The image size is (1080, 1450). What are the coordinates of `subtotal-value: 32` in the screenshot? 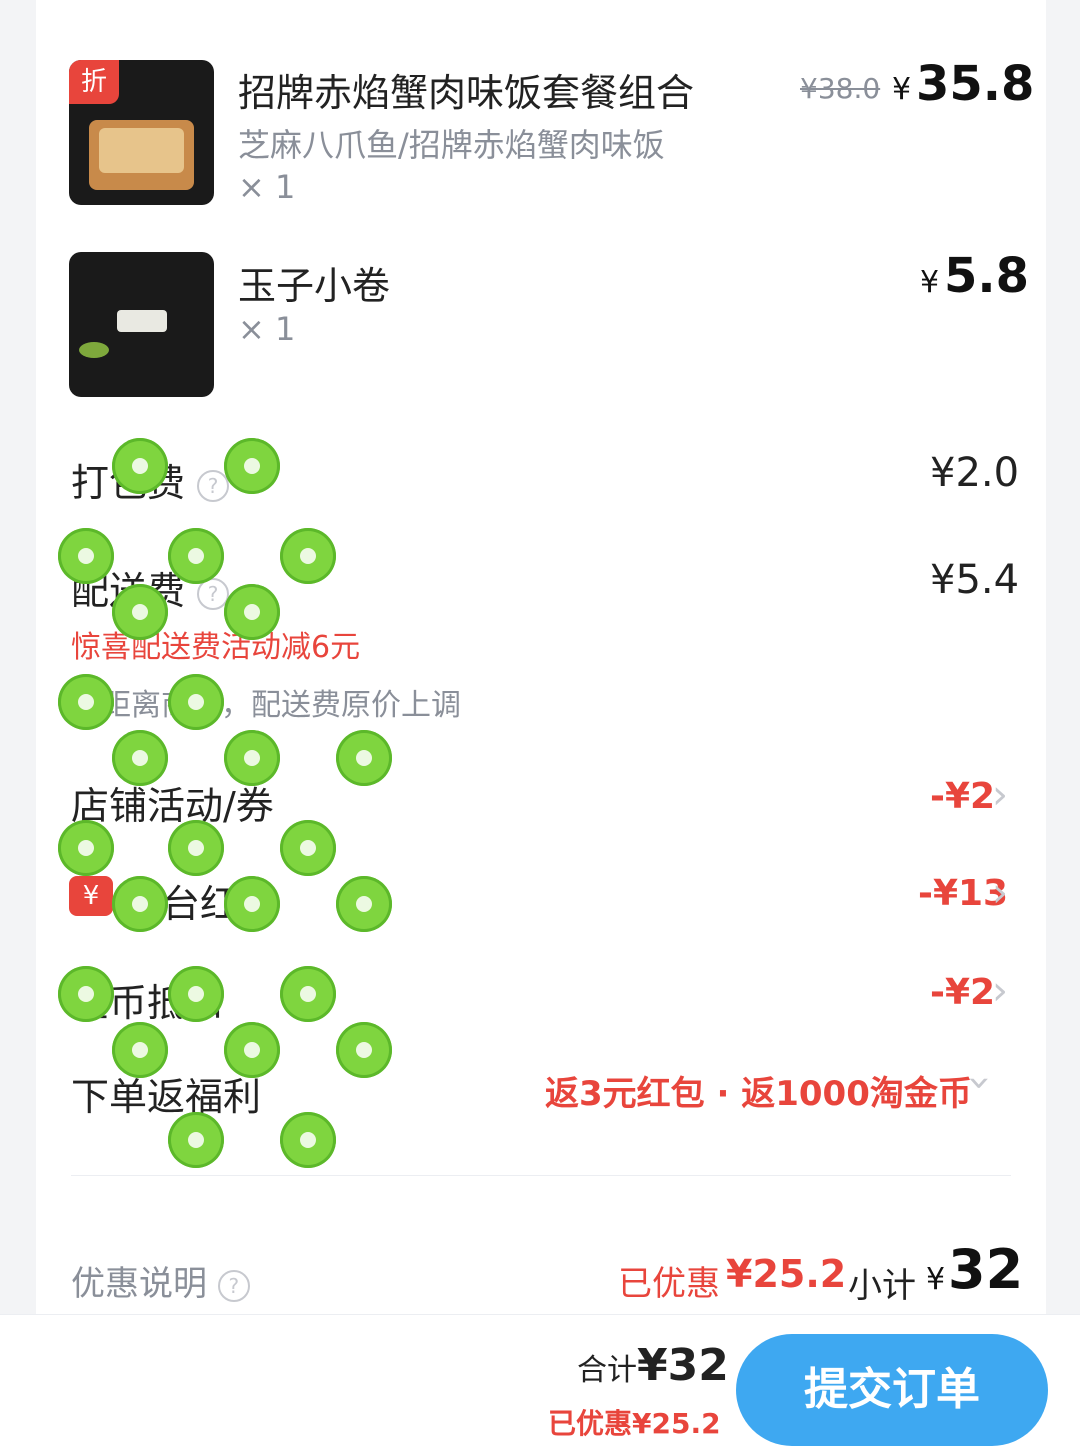 It's located at (986, 1269).